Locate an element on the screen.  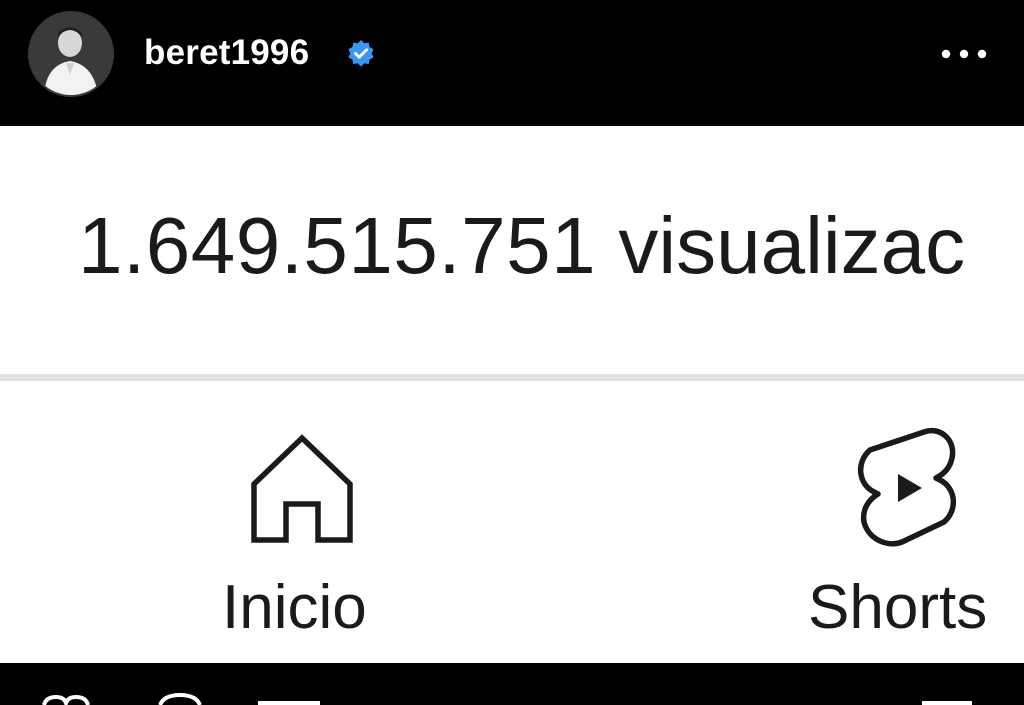
views-counter: 1.649.515.751 visualizac is located at coordinates (521, 246).